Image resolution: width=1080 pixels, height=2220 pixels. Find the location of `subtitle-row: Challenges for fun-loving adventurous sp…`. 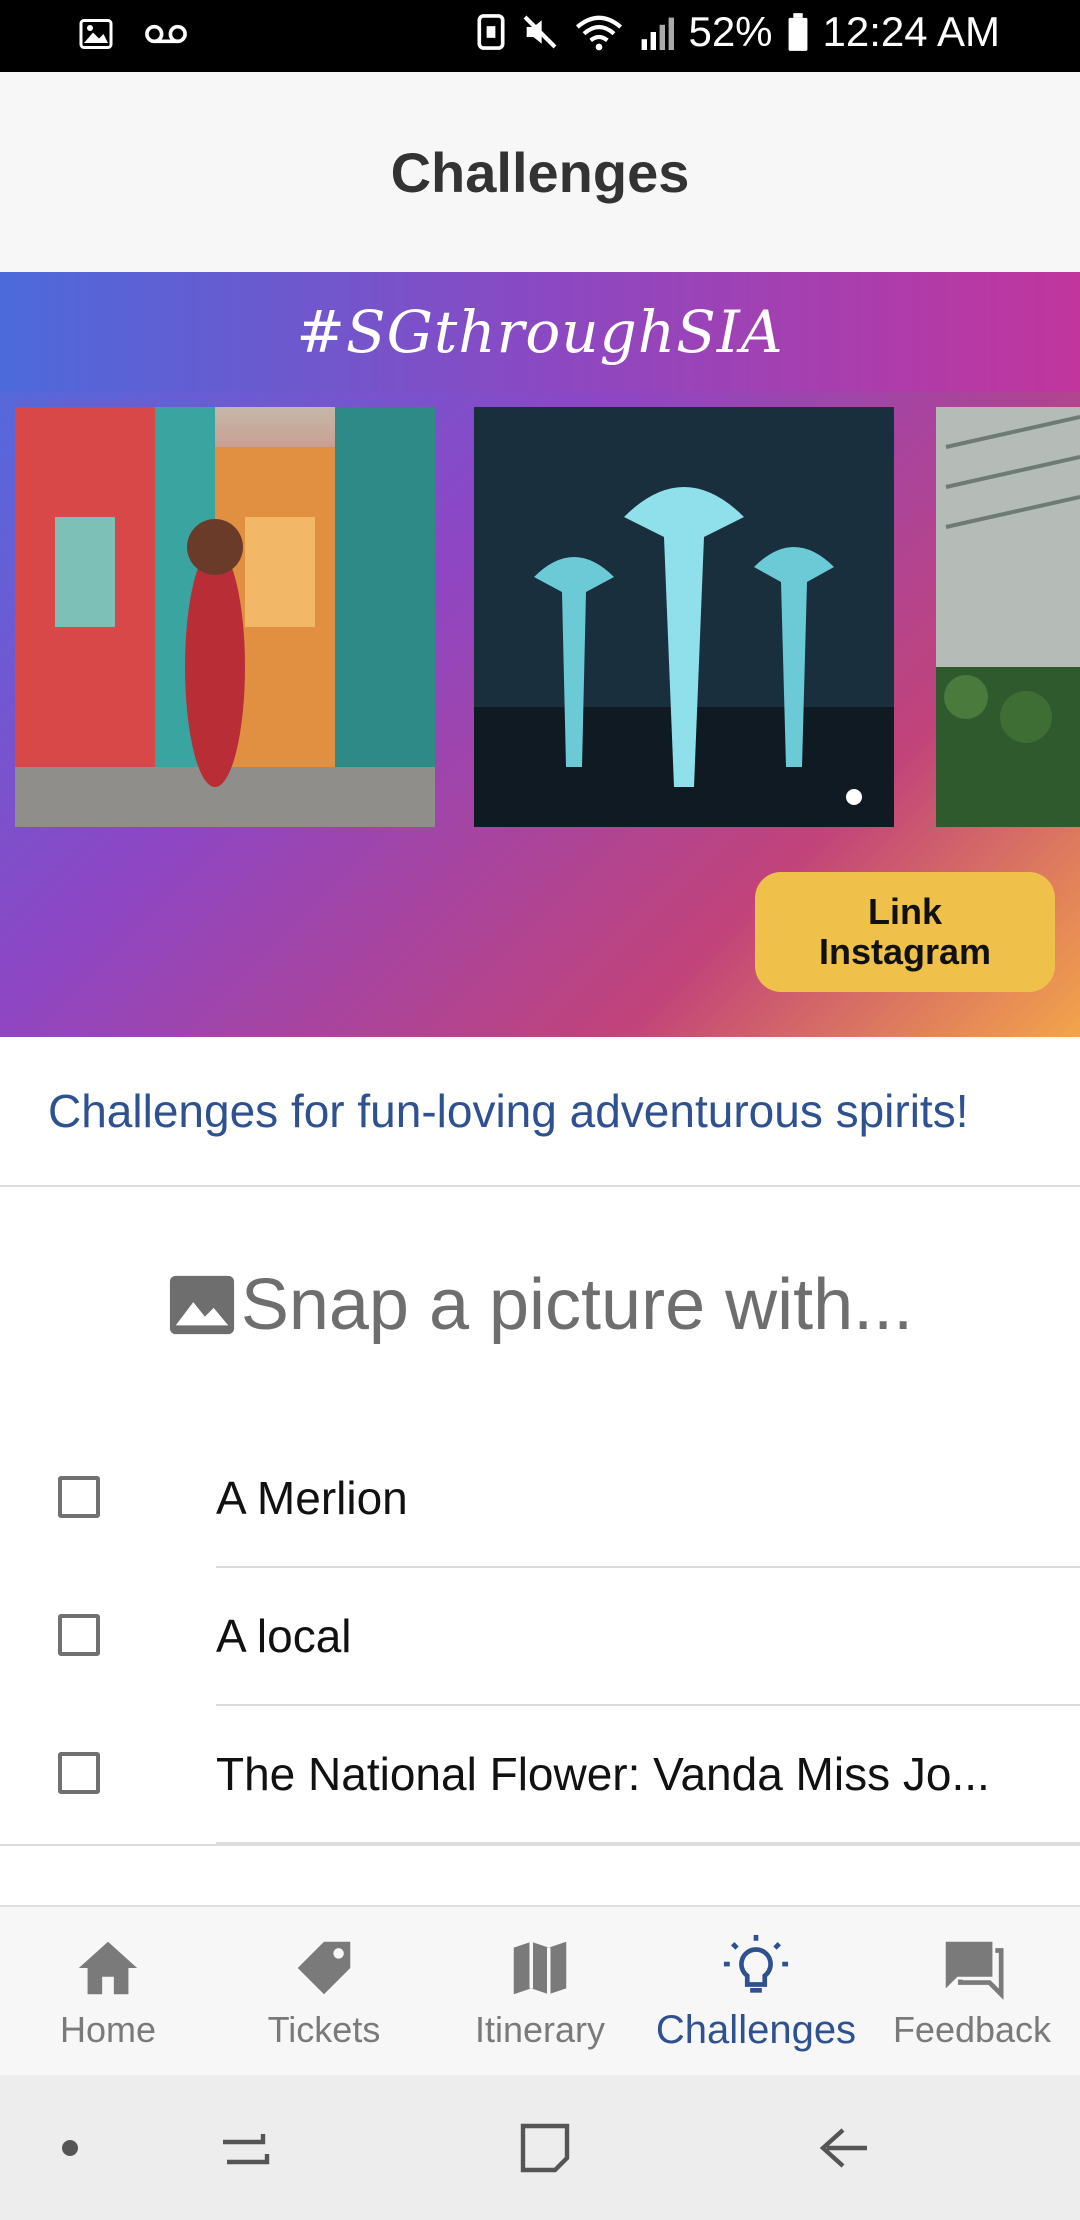

subtitle-row: Challenges for fun-loving adventurous sp… is located at coordinates (540, 1112).